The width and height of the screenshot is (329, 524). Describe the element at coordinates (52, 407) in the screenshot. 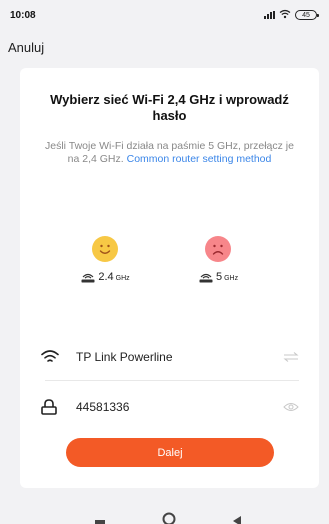

I see `lock-icon` at that location.